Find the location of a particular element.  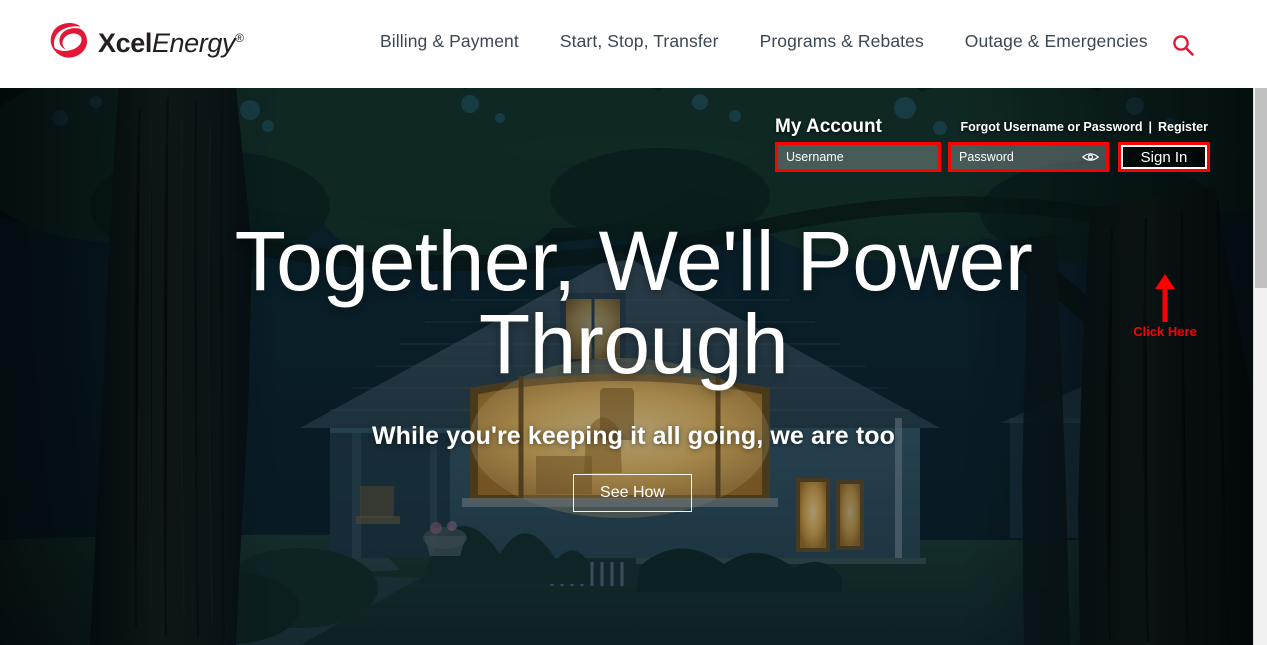

nav-item-outage-emergencies: Outage & Emergencies is located at coordinates (1056, 41).